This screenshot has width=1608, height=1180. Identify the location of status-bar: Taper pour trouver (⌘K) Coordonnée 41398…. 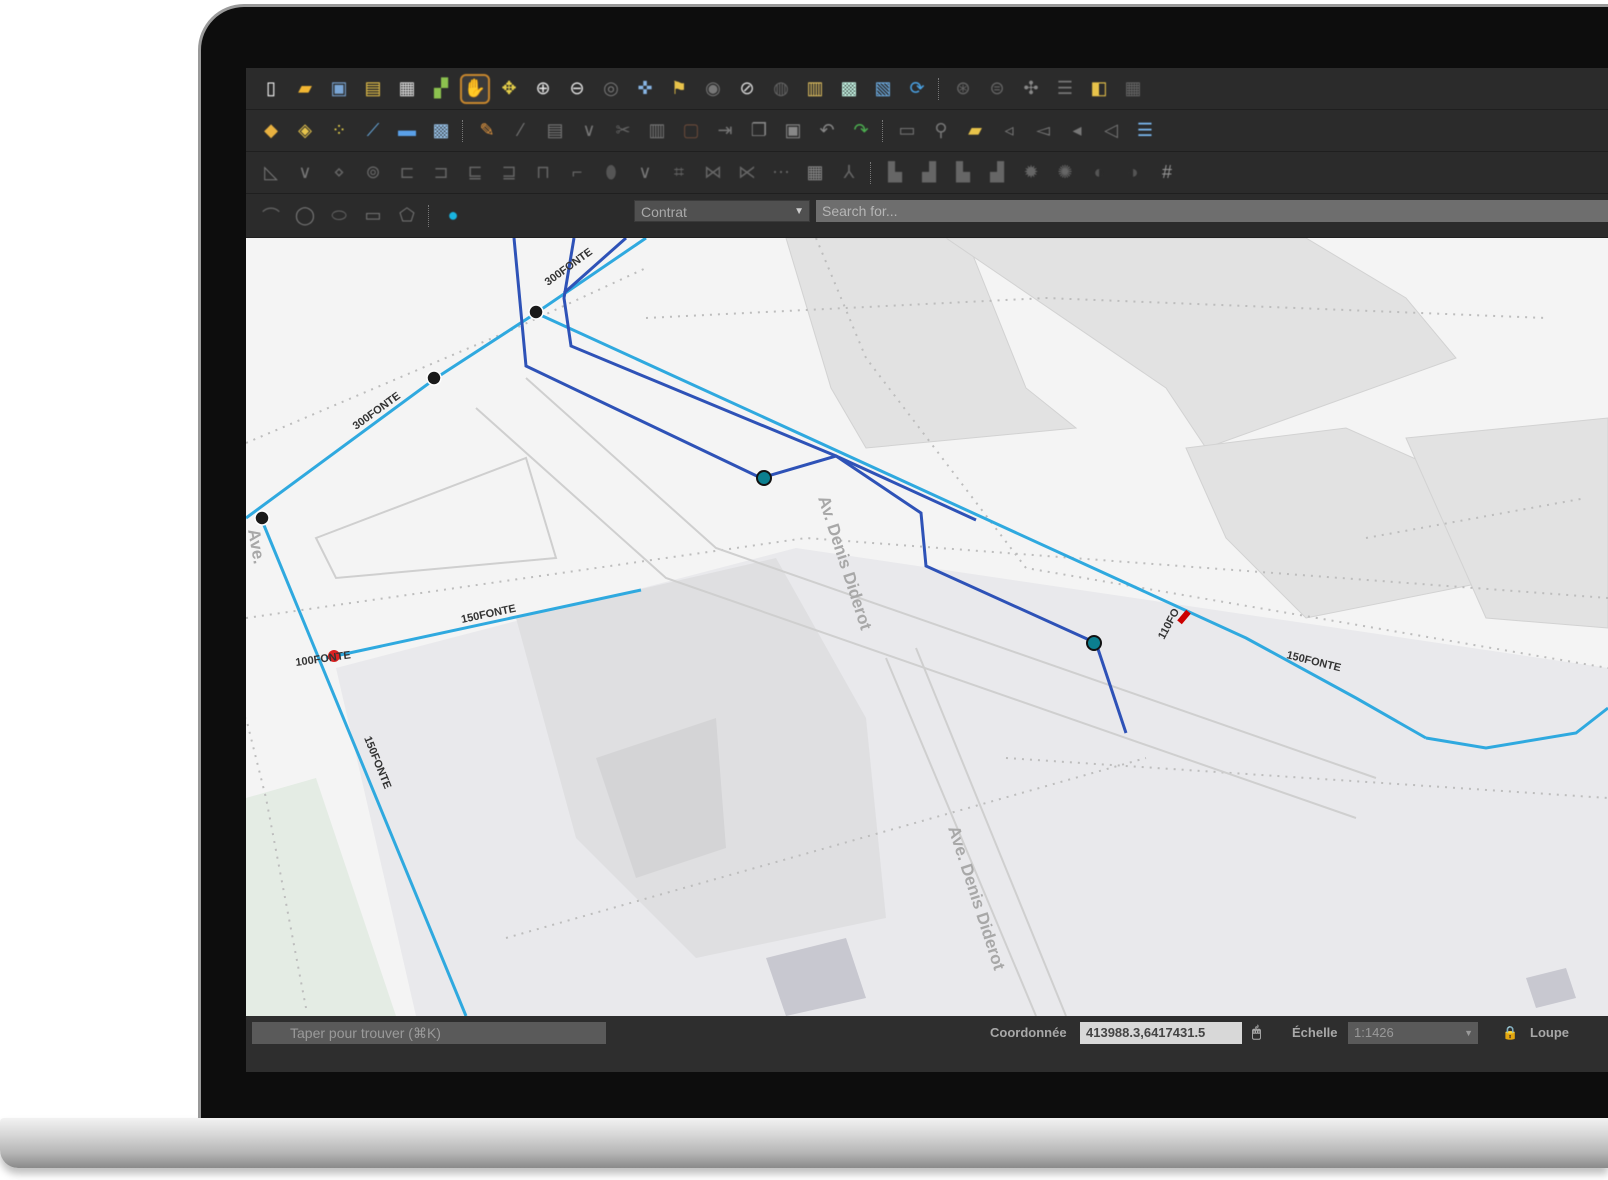
(927, 1044).